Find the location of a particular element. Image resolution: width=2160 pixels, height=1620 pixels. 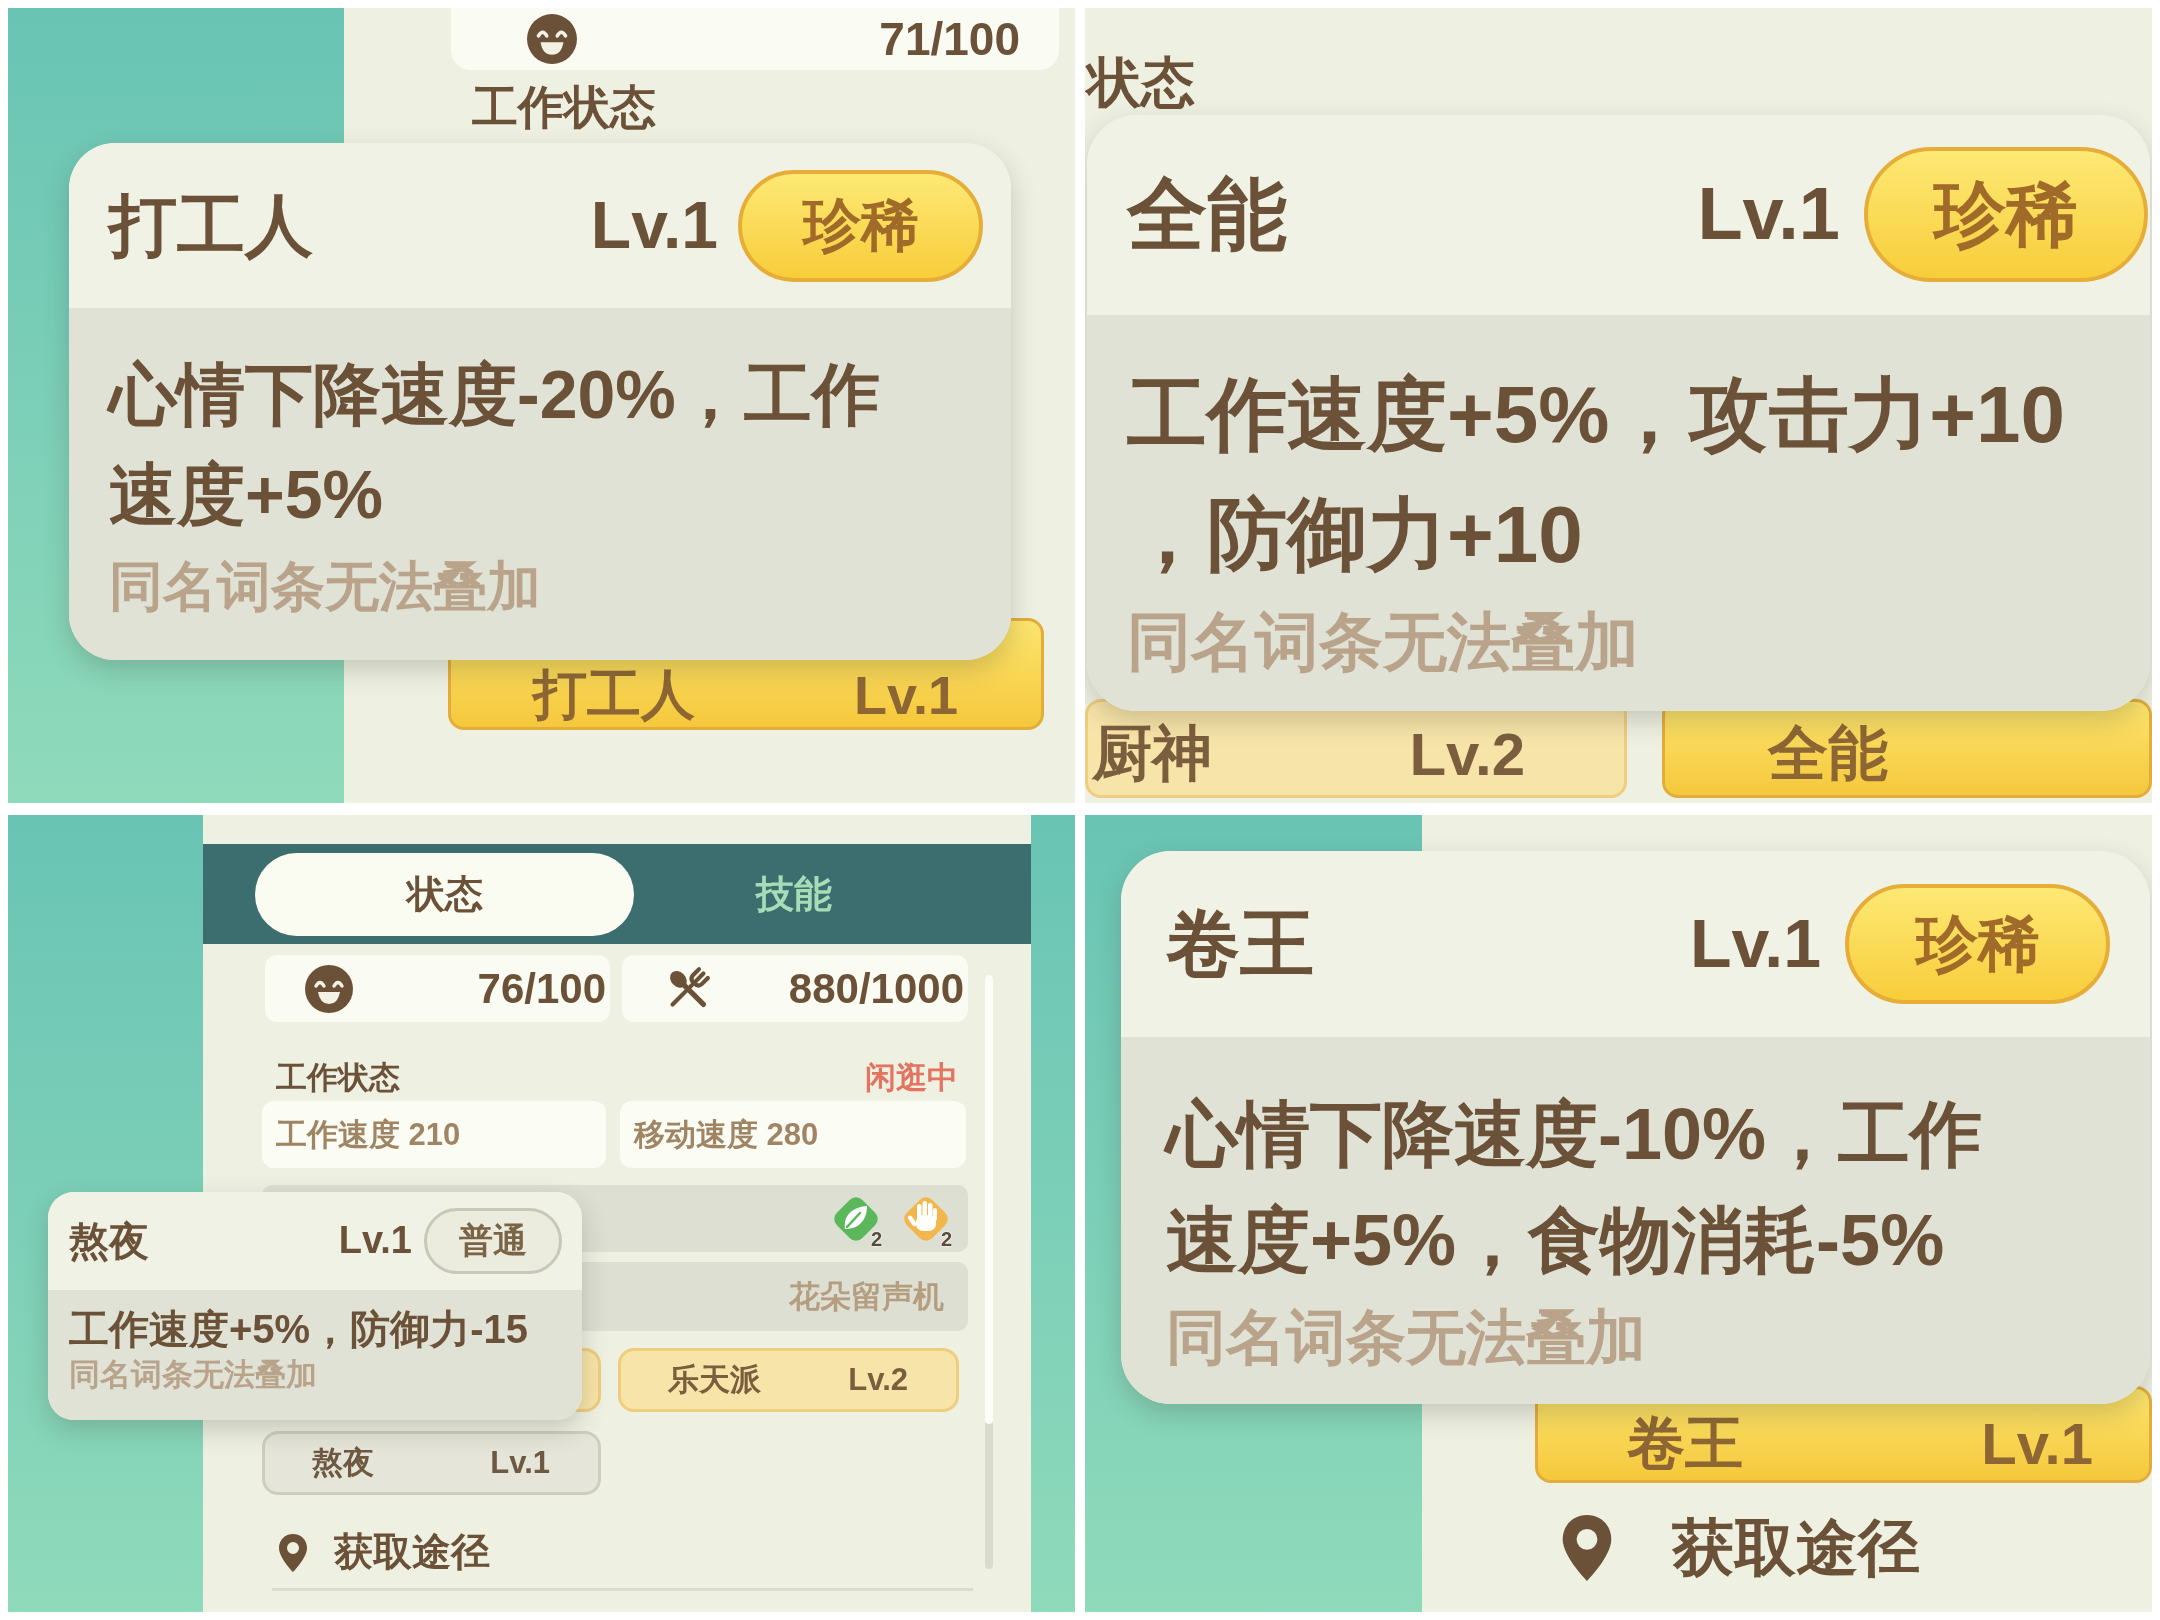

trait-name: 打工人 is located at coordinates (211, 225).